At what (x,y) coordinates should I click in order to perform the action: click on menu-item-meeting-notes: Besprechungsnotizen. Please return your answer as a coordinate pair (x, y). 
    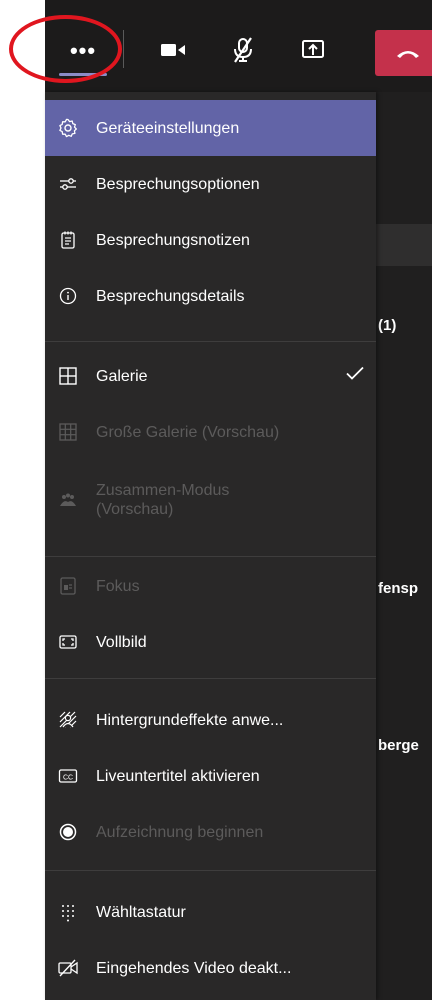
    Looking at the image, I should click on (210, 240).